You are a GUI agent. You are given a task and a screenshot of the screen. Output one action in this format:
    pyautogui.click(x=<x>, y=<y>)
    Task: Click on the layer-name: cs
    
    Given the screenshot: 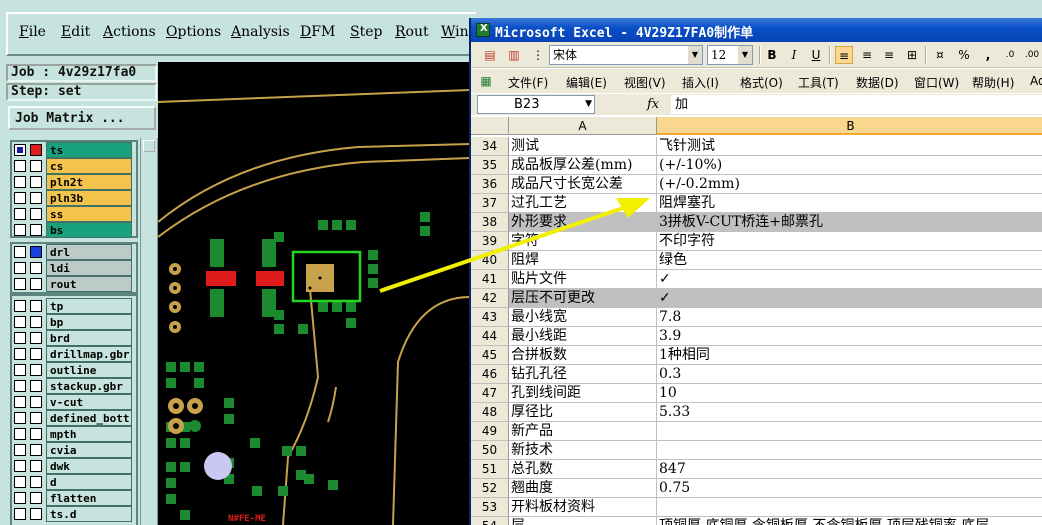 What is the action you would take?
    pyautogui.click(x=89, y=166)
    